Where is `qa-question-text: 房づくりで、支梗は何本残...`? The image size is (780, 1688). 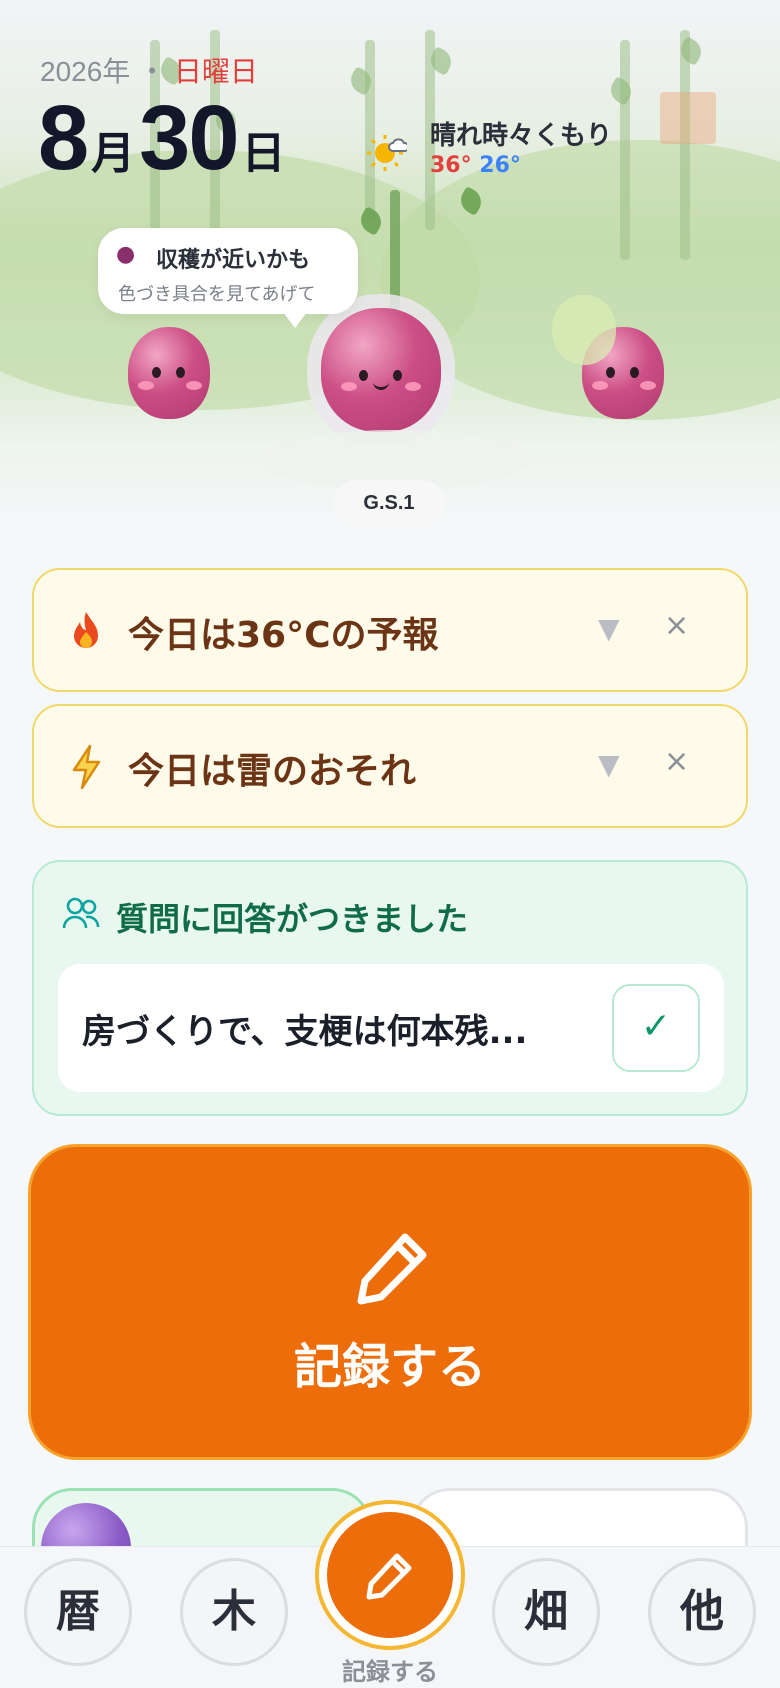 qa-question-text: 房づくりで、支梗は何本残... is located at coordinates (305, 1032).